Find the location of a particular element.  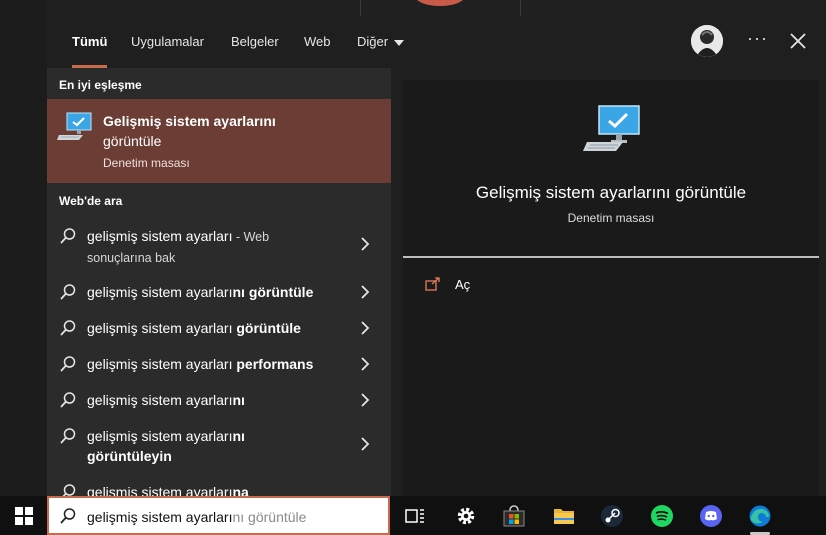

web-result-item: gelişmiş sistem ayarları performans is located at coordinates (219, 364).